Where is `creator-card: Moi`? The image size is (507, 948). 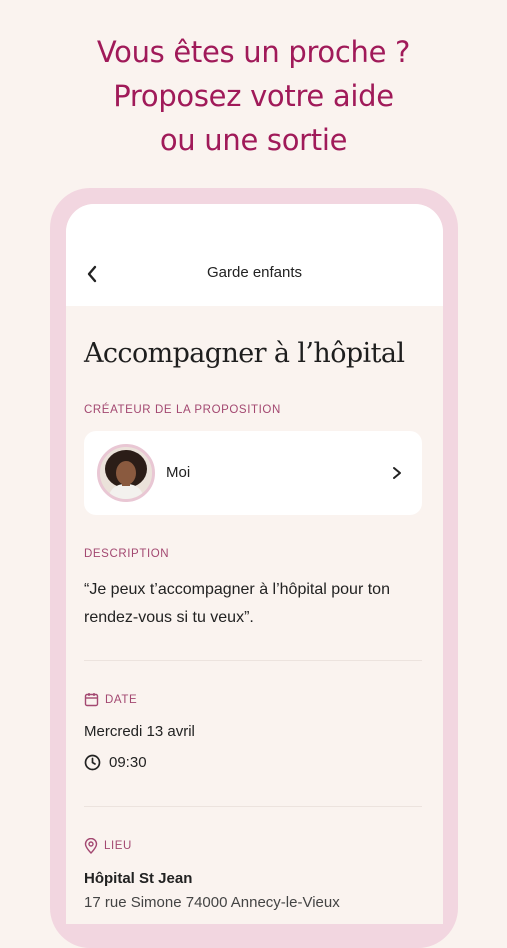 creator-card: Moi is located at coordinates (253, 473).